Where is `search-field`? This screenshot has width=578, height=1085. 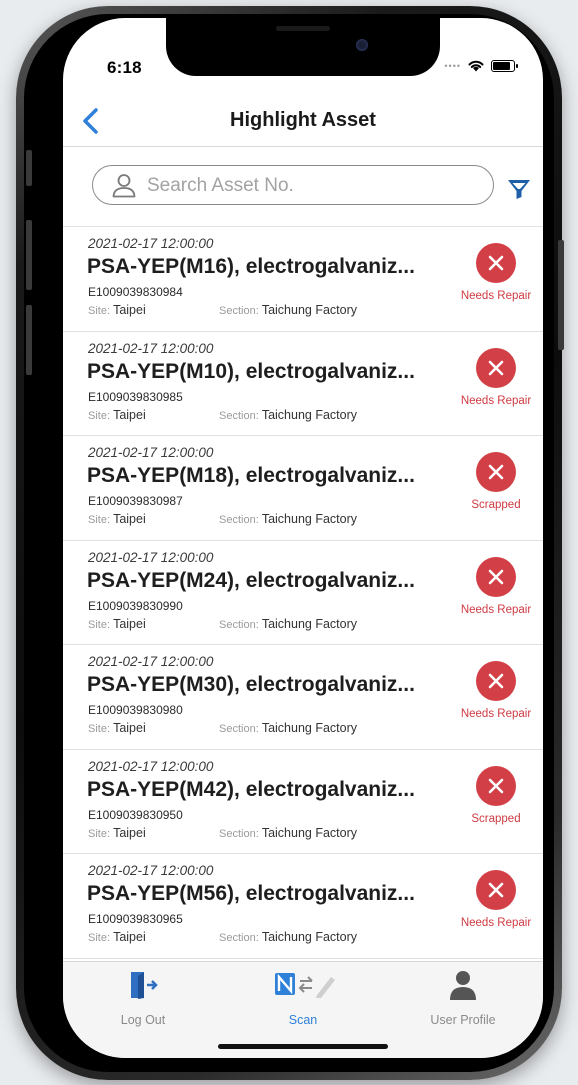 search-field is located at coordinates (293, 185).